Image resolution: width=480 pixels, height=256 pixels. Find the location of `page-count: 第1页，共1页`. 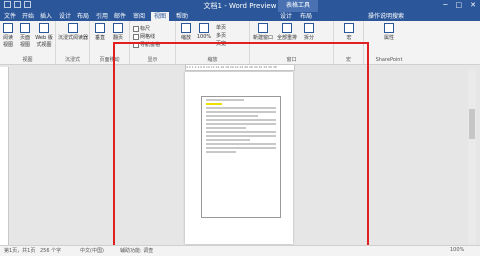

page-count: 第1页，共1页 is located at coordinates (19, 250).